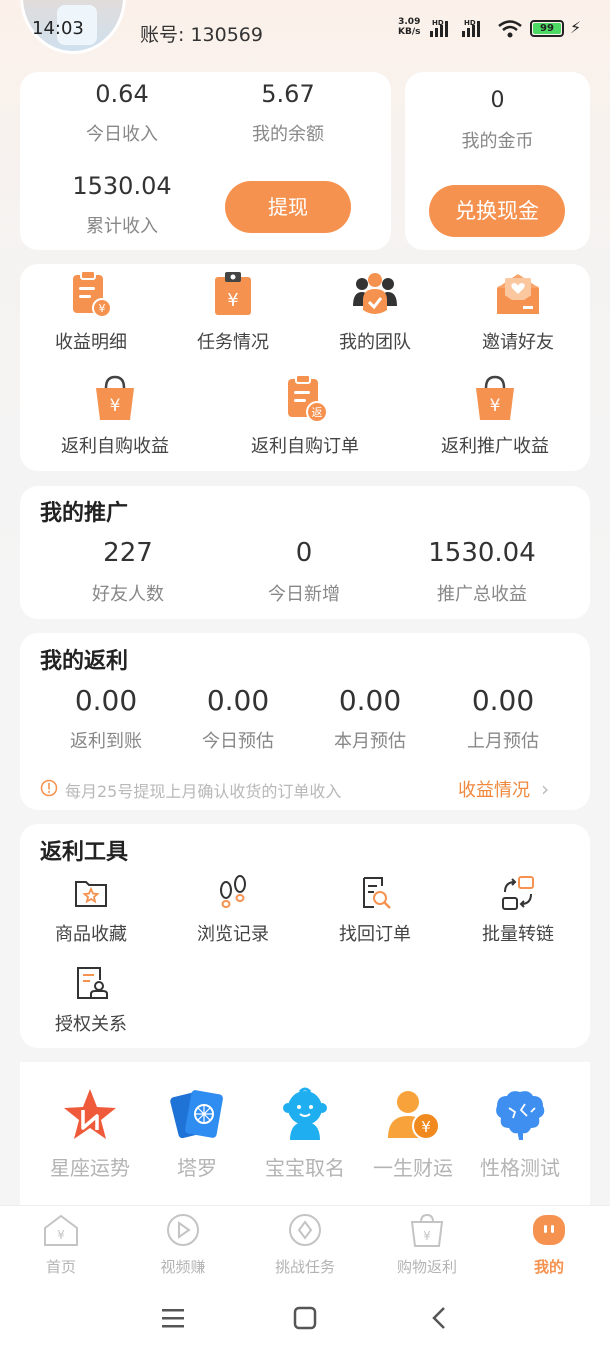 This screenshot has width=610, height=1356. Describe the element at coordinates (497, 100) in the screenshot. I see `coins-value: 0` at that location.